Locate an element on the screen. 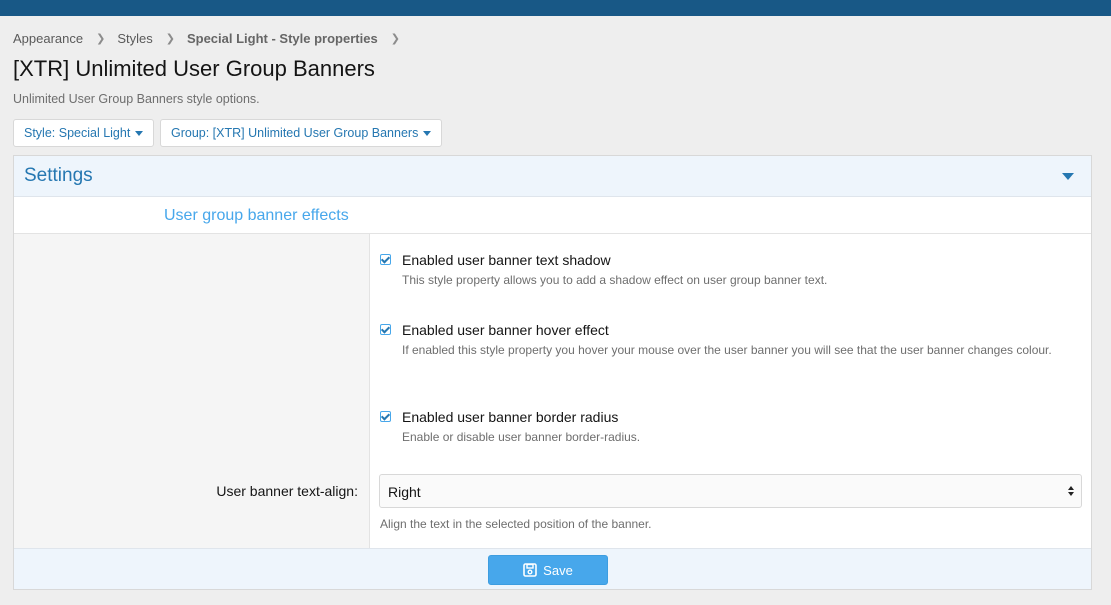 The width and height of the screenshot is (1111, 605). hover-effect-label: Enabled user banner hover effect is located at coordinates (505, 330).